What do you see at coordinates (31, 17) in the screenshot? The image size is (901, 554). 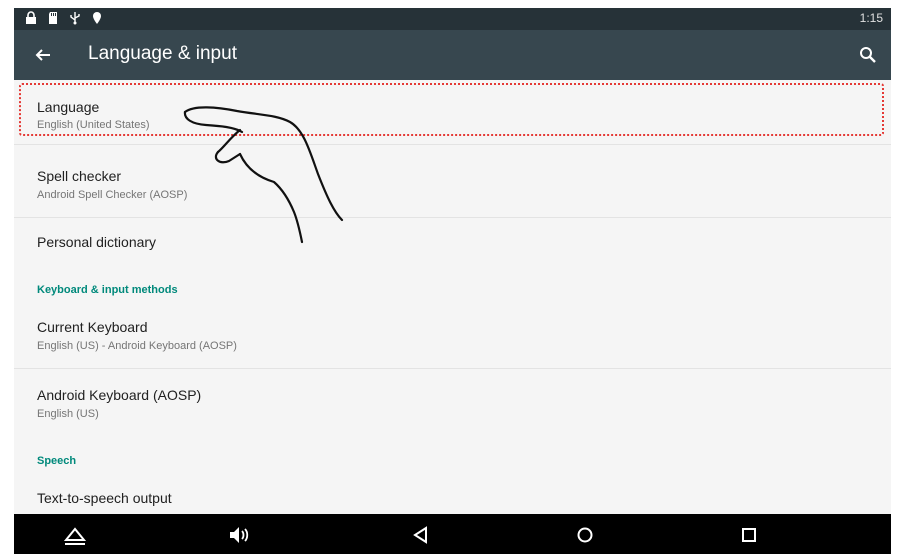 I see `lock-icon` at bounding box center [31, 17].